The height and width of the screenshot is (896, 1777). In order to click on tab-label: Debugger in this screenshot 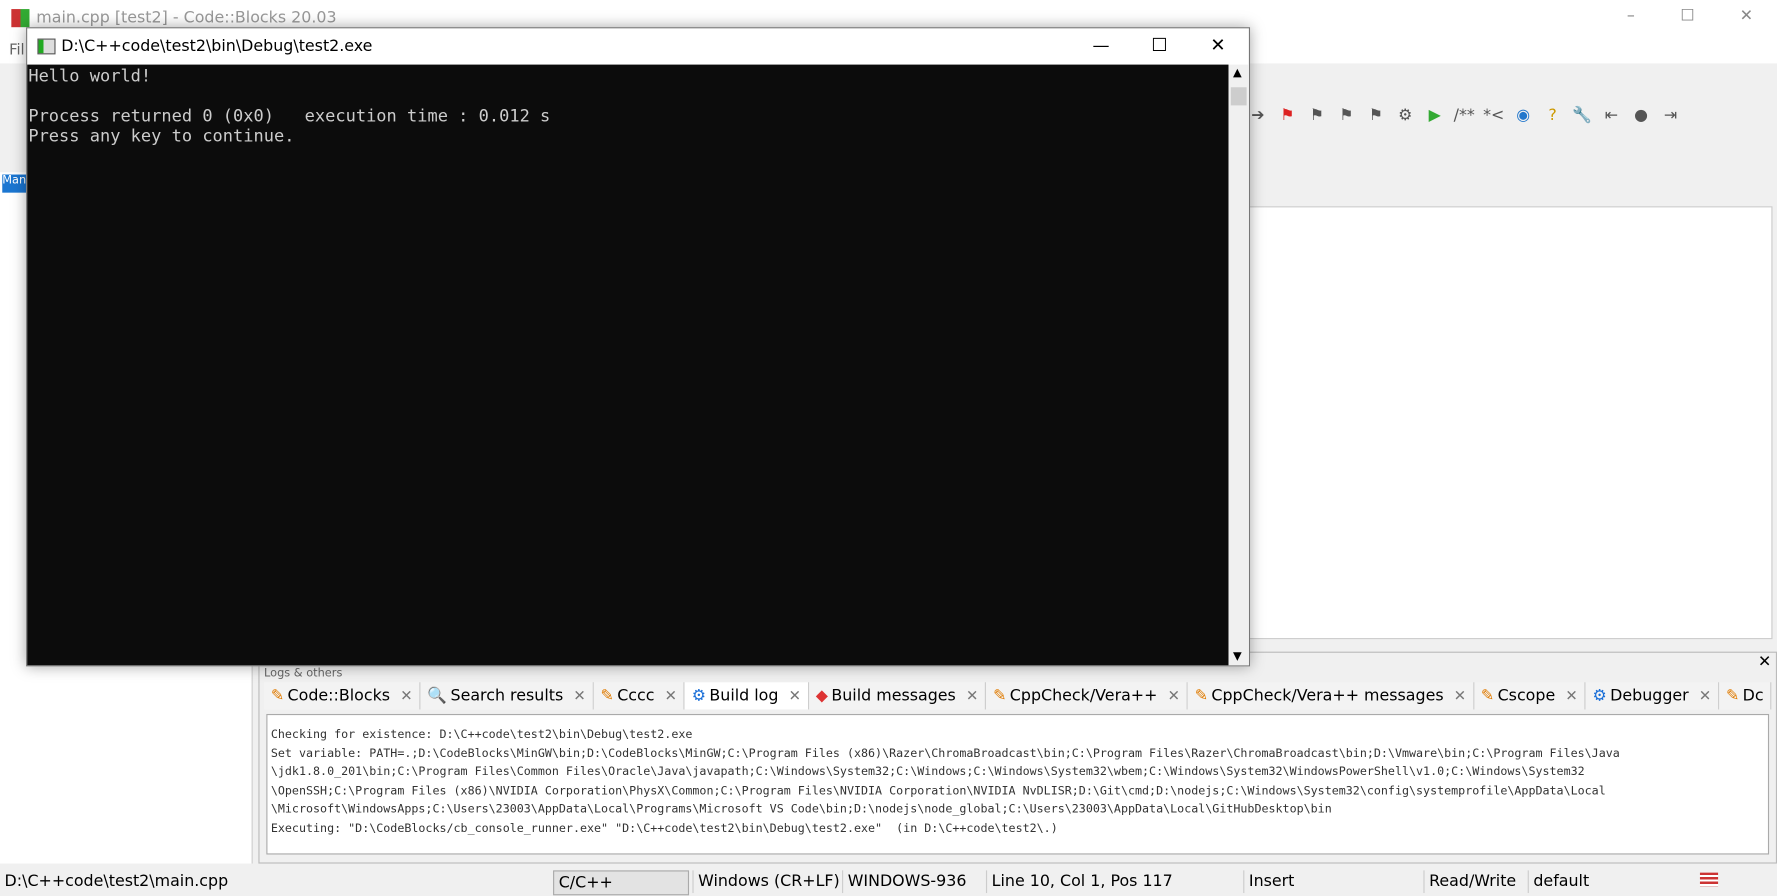, I will do `click(1649, 695)`.